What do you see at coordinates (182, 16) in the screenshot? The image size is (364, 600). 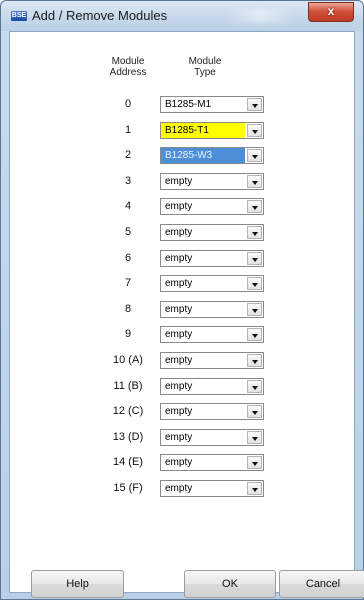 I see `title-bar: BSE Add / Remove Modules x` at bounding box center [182, 16].